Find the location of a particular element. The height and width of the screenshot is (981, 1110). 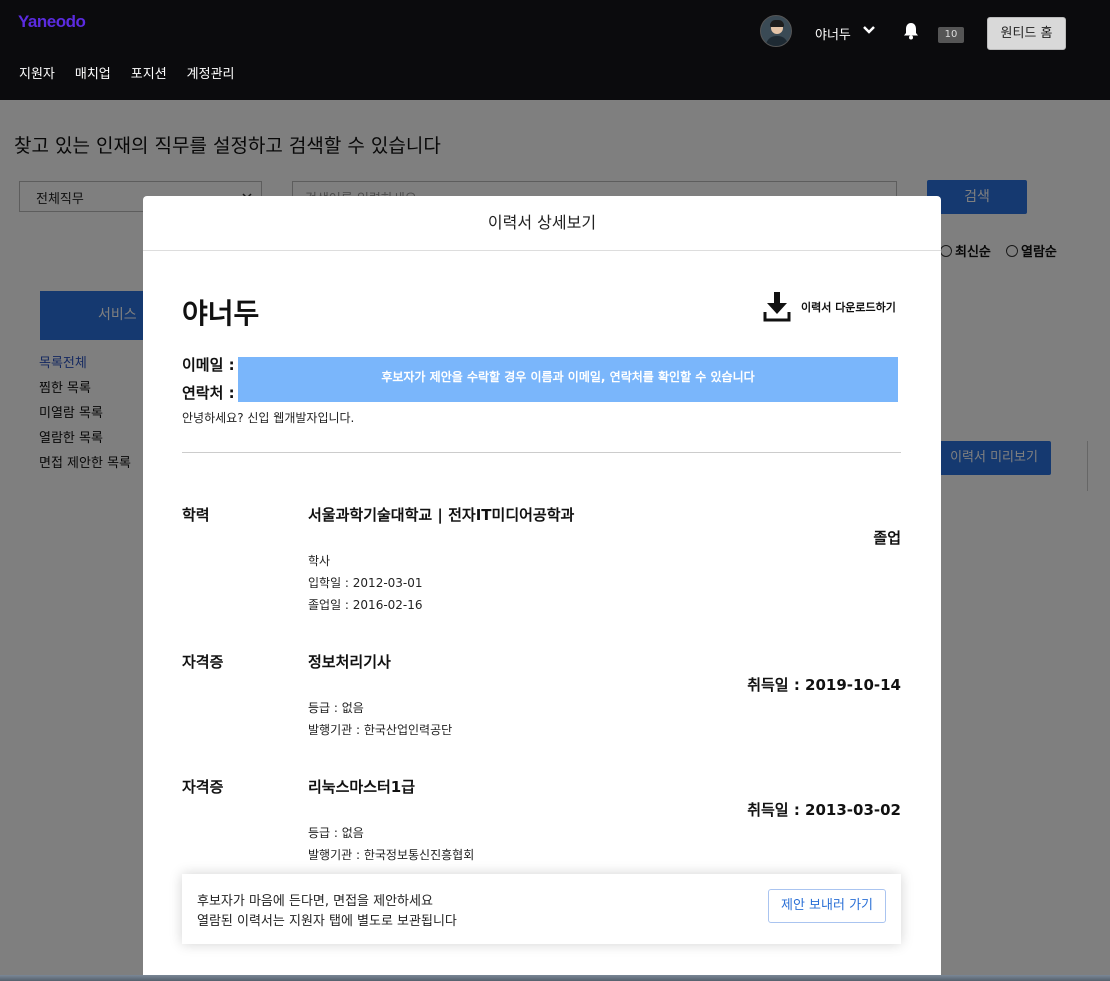

cta-line-2: 열람된 이력서는 지원자 탭에 별도로 보관됩니다 is located at coordinates (327, 921).